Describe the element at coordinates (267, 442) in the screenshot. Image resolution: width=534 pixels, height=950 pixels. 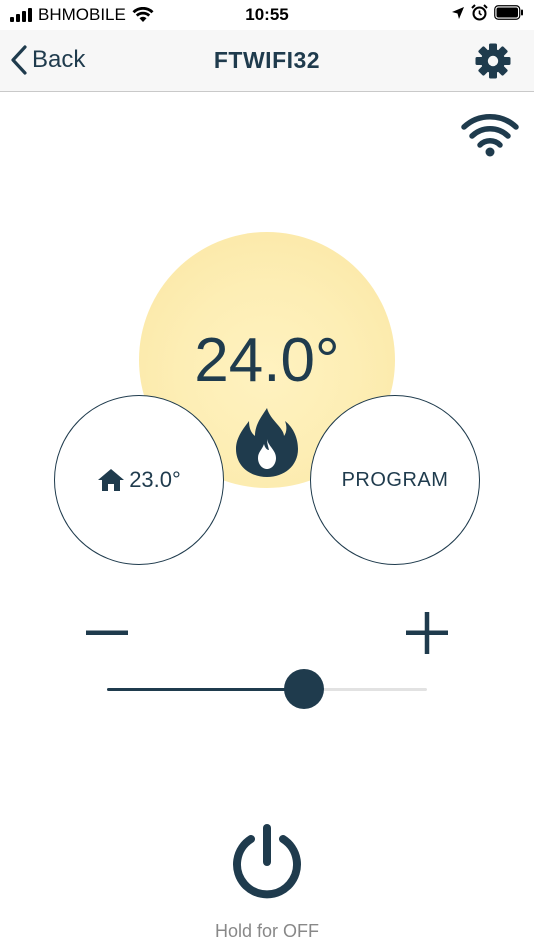
I see `flame-icon` at that location.